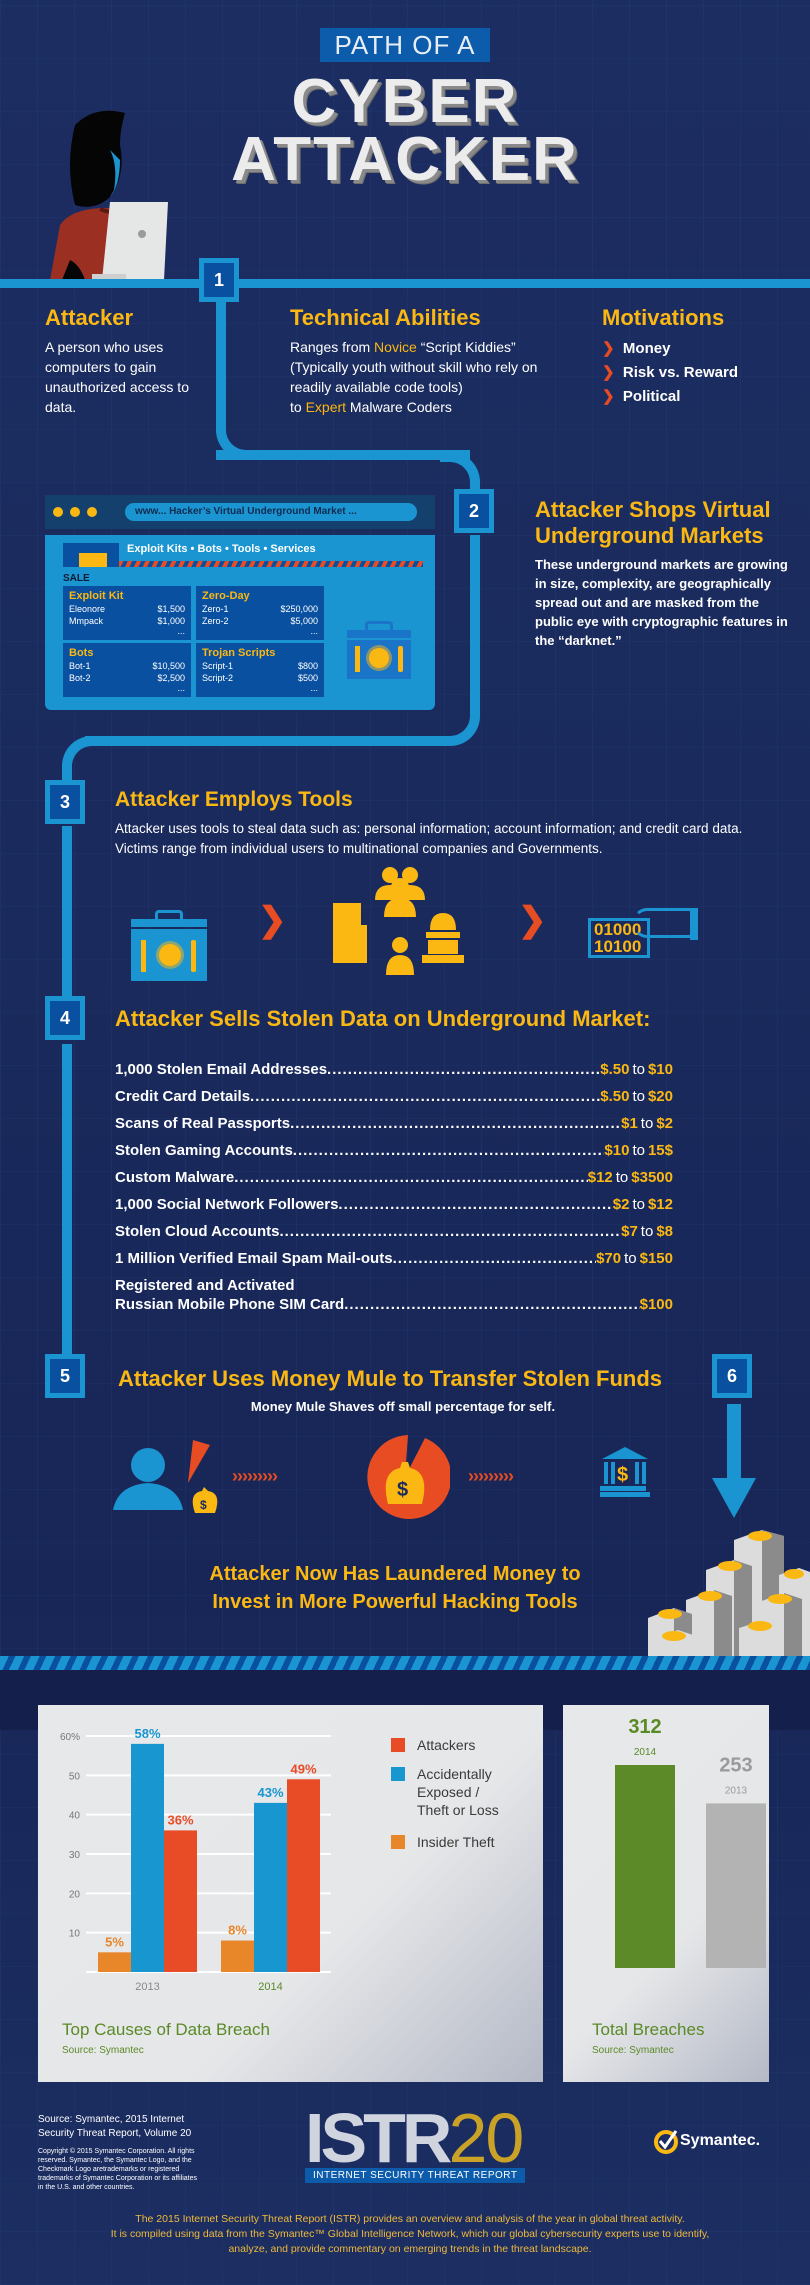  I want to click on bar-total-breaches-2013, so click(736, 1885).